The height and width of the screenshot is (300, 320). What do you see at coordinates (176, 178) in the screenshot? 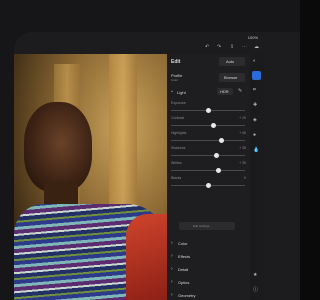
I see `slider-label: Blacks` at bounding box center [176, 178].